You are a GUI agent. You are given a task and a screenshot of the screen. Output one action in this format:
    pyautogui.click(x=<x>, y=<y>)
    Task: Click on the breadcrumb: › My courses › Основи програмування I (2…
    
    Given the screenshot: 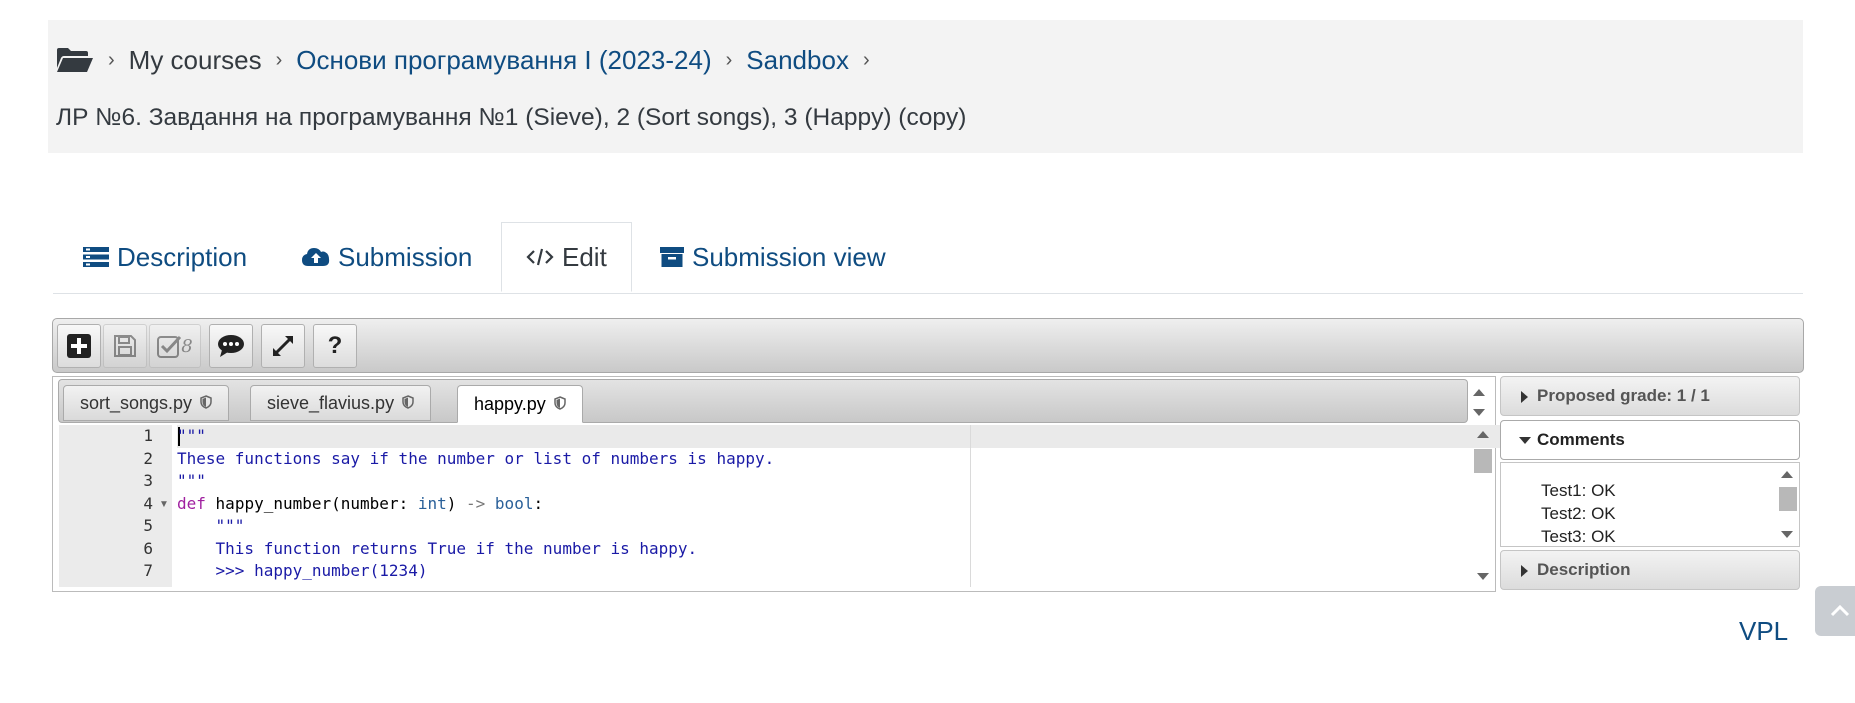 What is the action you would take?
    pyautogui.click(x=470, y=60)
    